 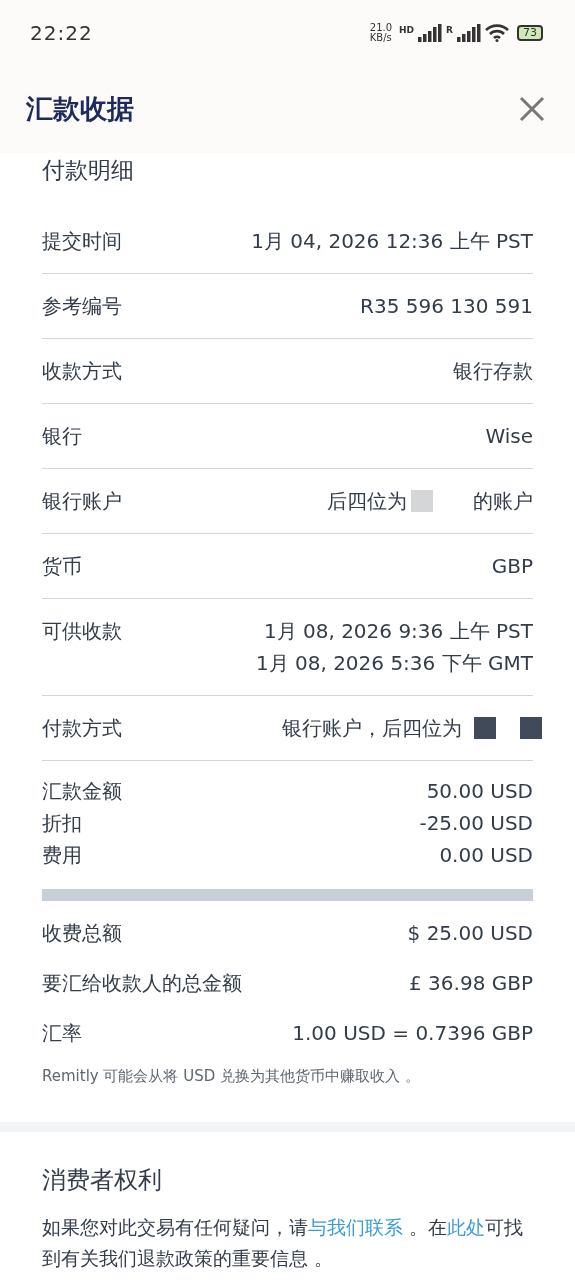 I want to click on detail-label: 货币, so click(x=62, y=566).